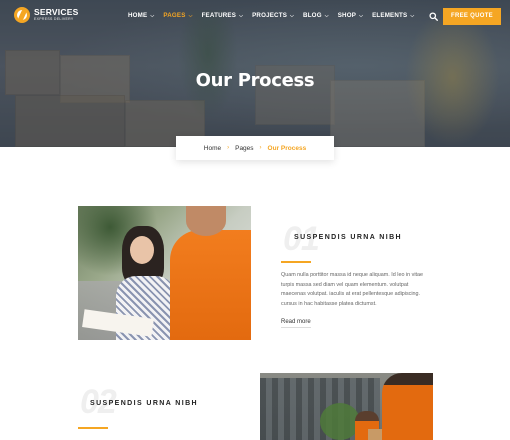 This screenshot has width=510, height=440. Describe the element at coordinates (174, 15) in the screenshot. I see `nav-item-label: PAGES` at that location.